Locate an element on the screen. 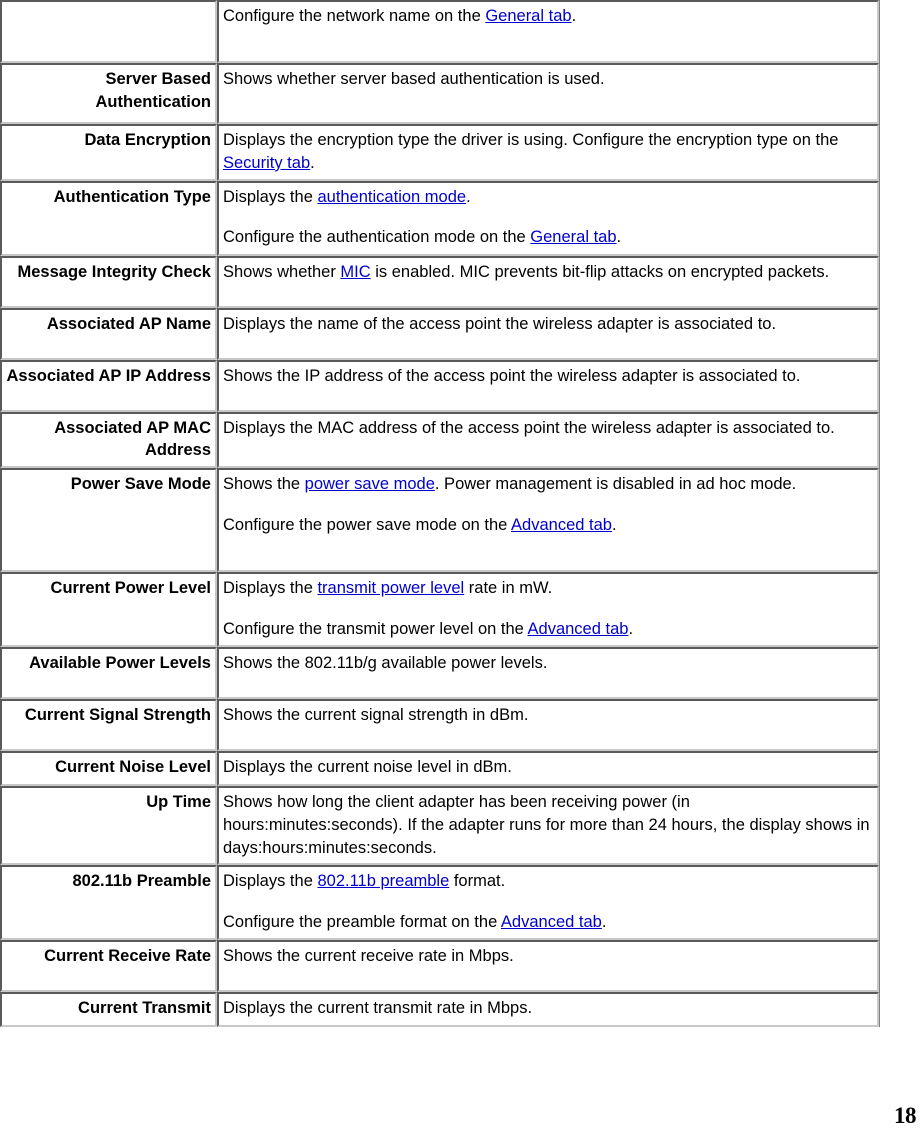 The width and height of the screenshot is (922, 1133). description-paragraph: Shows the current receive rate in Mbps. is located at coordinates (548, 956).